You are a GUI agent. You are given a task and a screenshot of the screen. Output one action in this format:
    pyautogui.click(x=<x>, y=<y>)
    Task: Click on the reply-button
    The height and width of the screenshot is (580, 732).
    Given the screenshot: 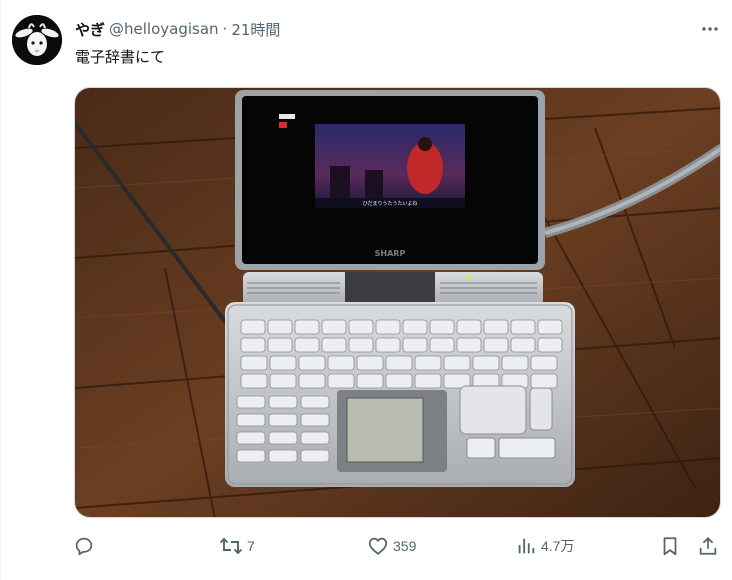 What is the action you would take?
    pyautogui.click(x=86, y=546)
    